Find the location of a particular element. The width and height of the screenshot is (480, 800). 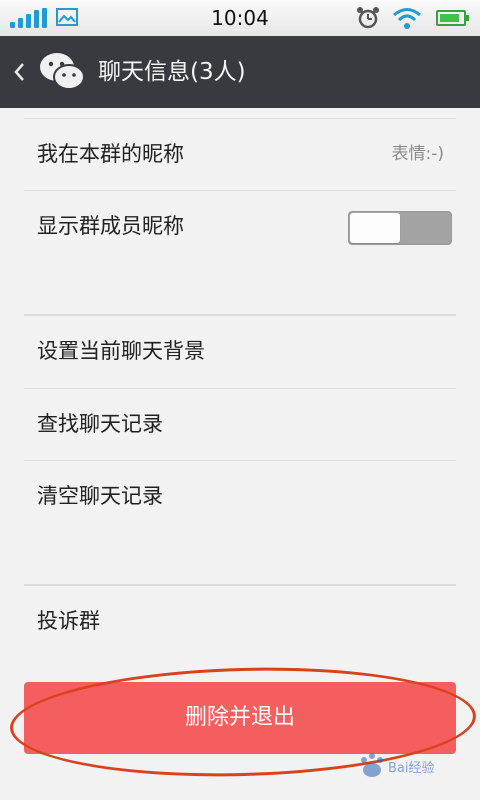

alarm-icon is located at coordinates (368, 18).